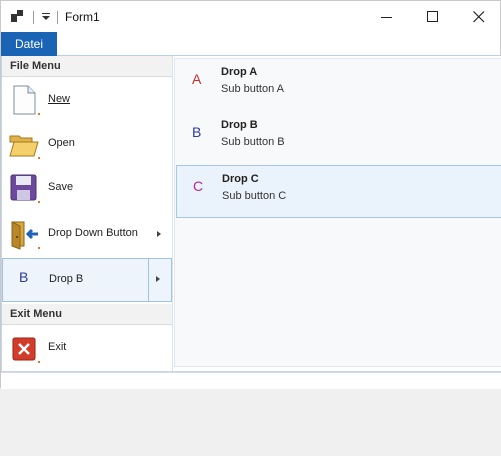 The width and height of the screenshot is (501, 456). Describe the element at coordinates (25, 235) in the screenshot. I see `door-arrow-icon` at that location.